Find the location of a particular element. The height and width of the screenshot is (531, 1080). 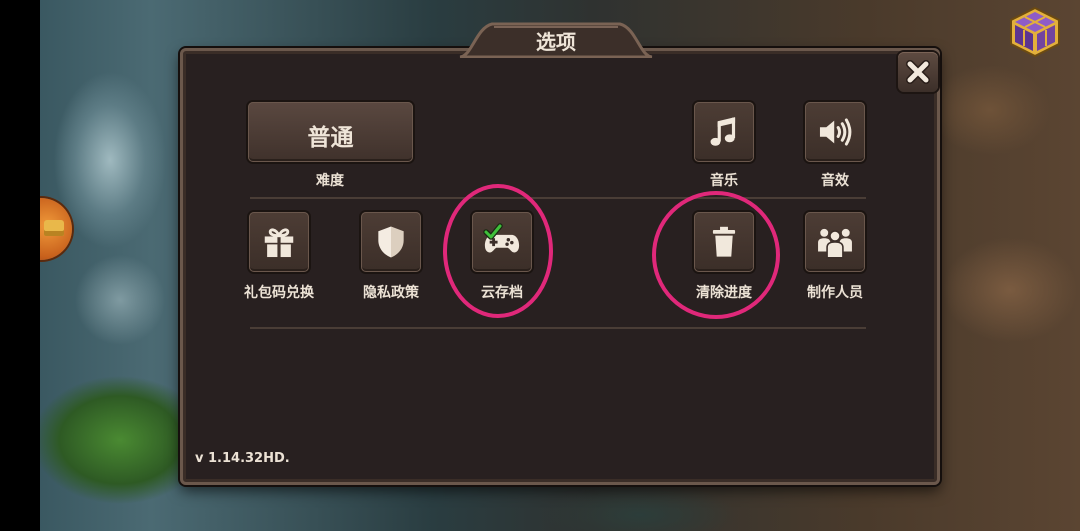

trash-icon is located at coordinates (724, 241).